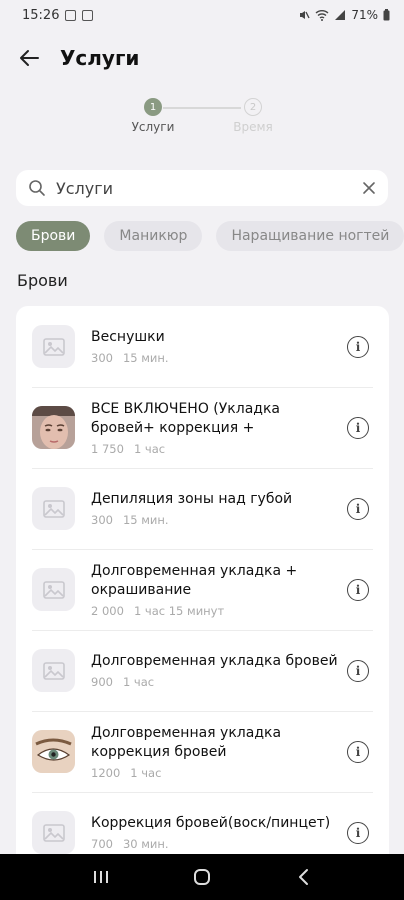 This screenshot has width=404, height=900. What do you see at coordinates (71, 15) in the screenshot?
I see `notification-icon` at bounding box center [71, 15].